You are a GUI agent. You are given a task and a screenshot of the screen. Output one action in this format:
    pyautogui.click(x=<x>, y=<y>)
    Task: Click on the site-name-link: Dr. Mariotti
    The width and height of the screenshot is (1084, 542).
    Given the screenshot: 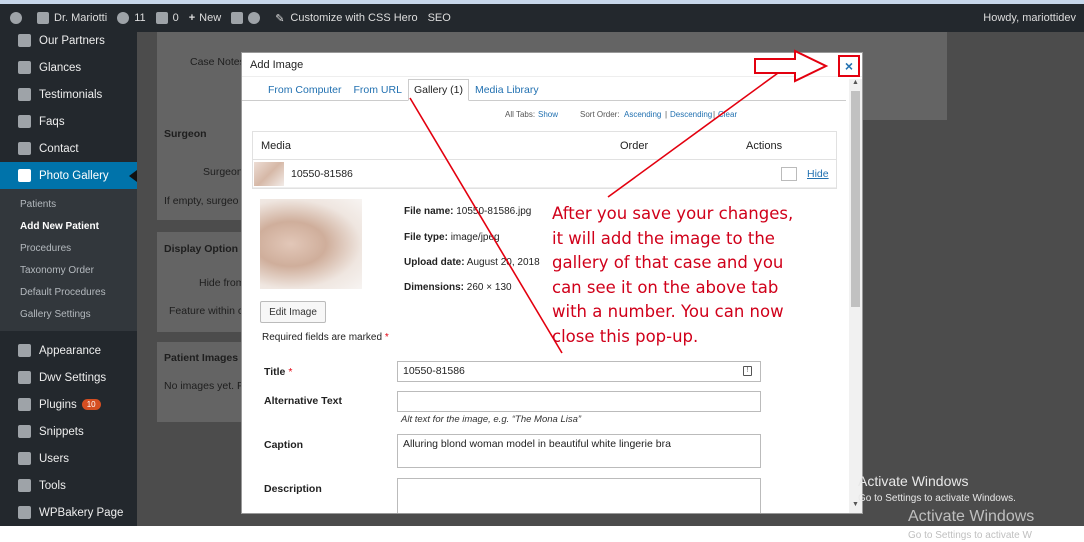 What is the action you would take?
    pyautogui.click(x=72, y=18)
    